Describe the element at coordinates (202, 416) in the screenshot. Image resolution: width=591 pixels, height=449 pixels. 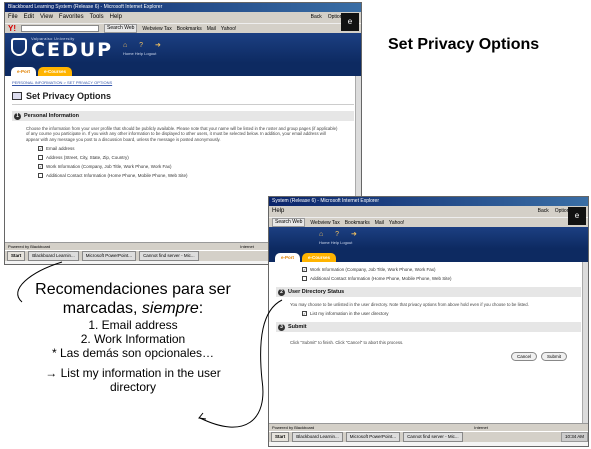
I see `arrow-head` at that location.